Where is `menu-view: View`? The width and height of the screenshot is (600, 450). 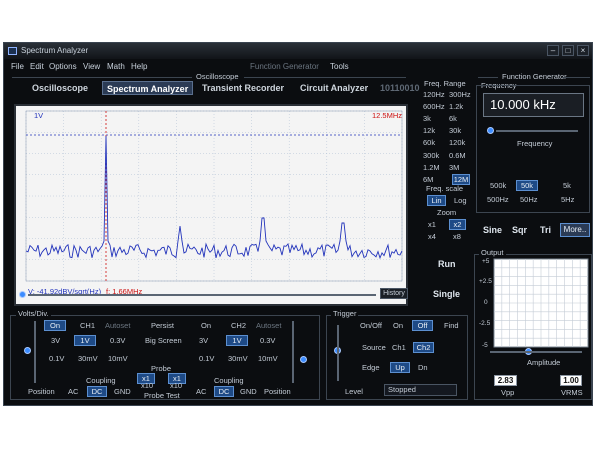
menu-view: View is located at coordinates (91, 66).